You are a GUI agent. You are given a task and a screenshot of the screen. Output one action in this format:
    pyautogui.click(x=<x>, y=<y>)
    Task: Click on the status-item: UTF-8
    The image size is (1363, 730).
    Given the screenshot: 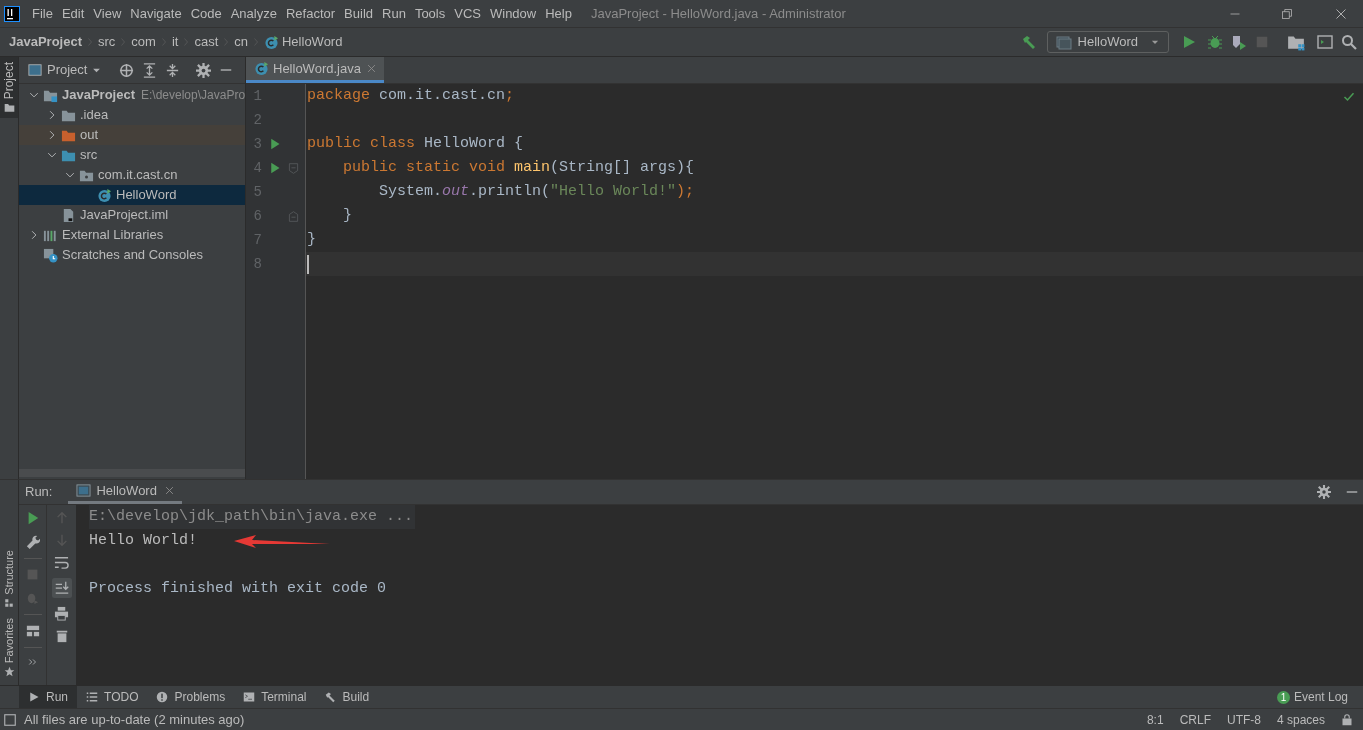 What is the action you would take?
    pyautogui.click(x=1243, y=719)
    